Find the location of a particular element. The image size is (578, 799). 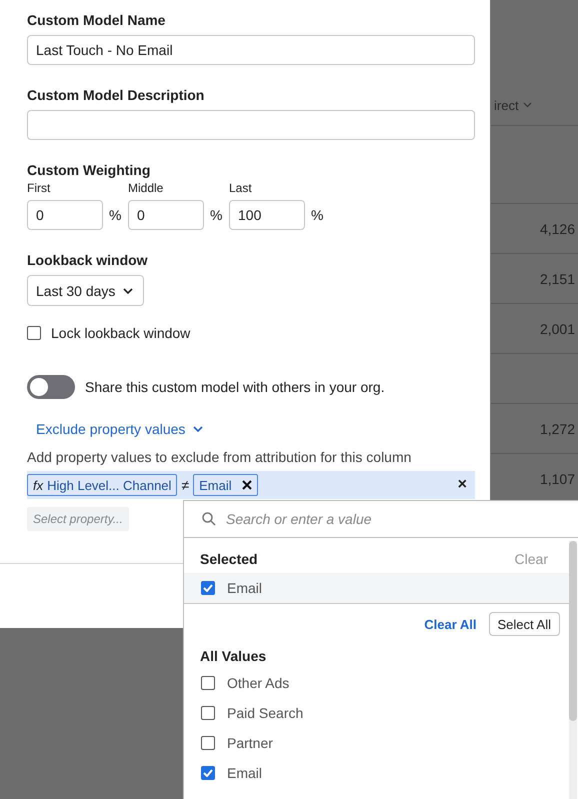

field-label: First is located at coordinates (39, 188).